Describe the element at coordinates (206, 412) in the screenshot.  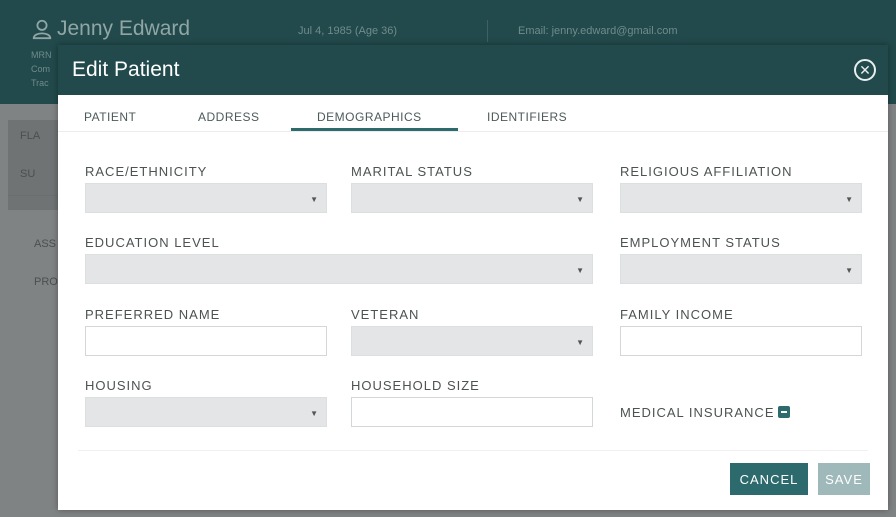
I see `housing-select: ▼` at that location.